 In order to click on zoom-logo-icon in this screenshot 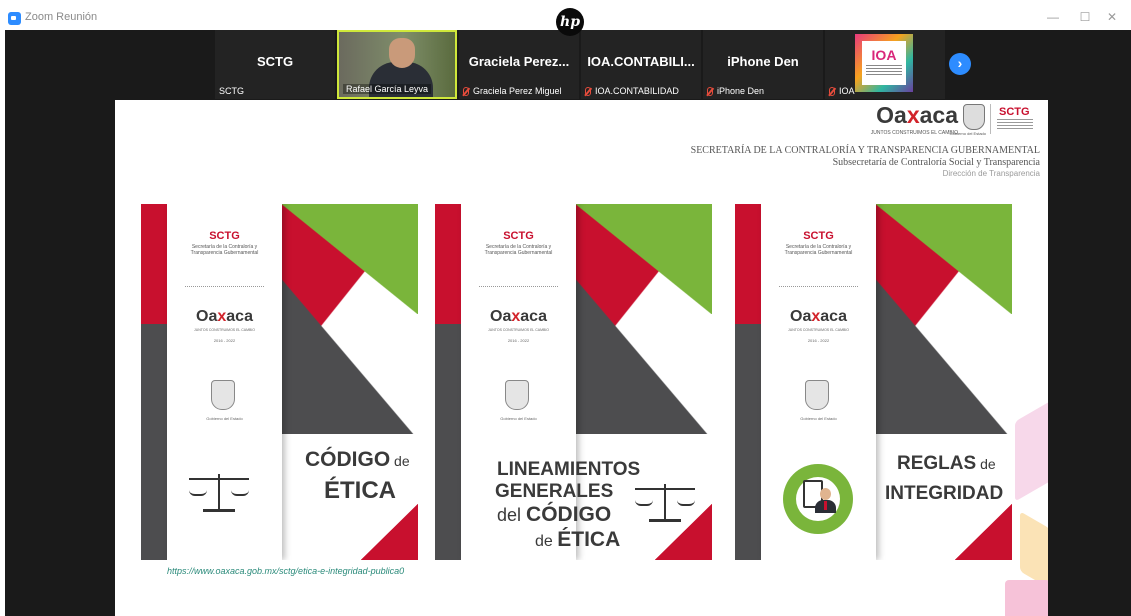, I will do `click(14, 18)`.